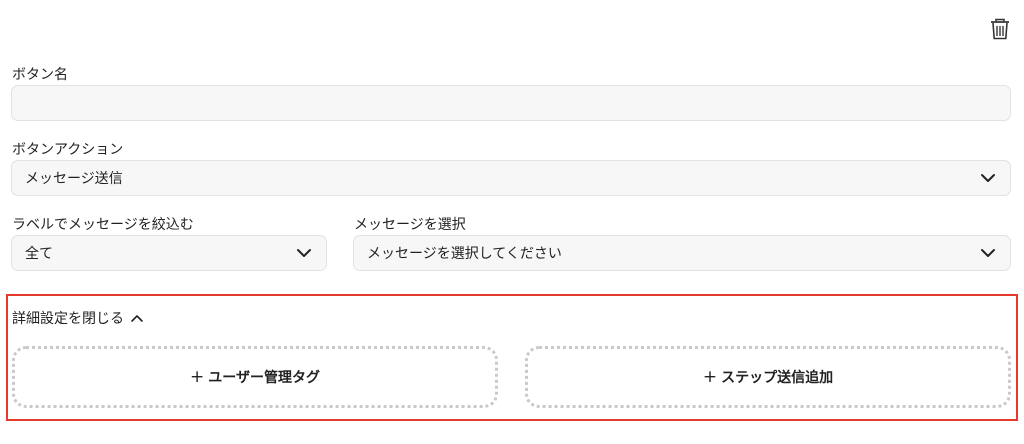 The image size is (1024, 444). I want to click on add-step-label: ステップ送信追加, so click(777, 378).